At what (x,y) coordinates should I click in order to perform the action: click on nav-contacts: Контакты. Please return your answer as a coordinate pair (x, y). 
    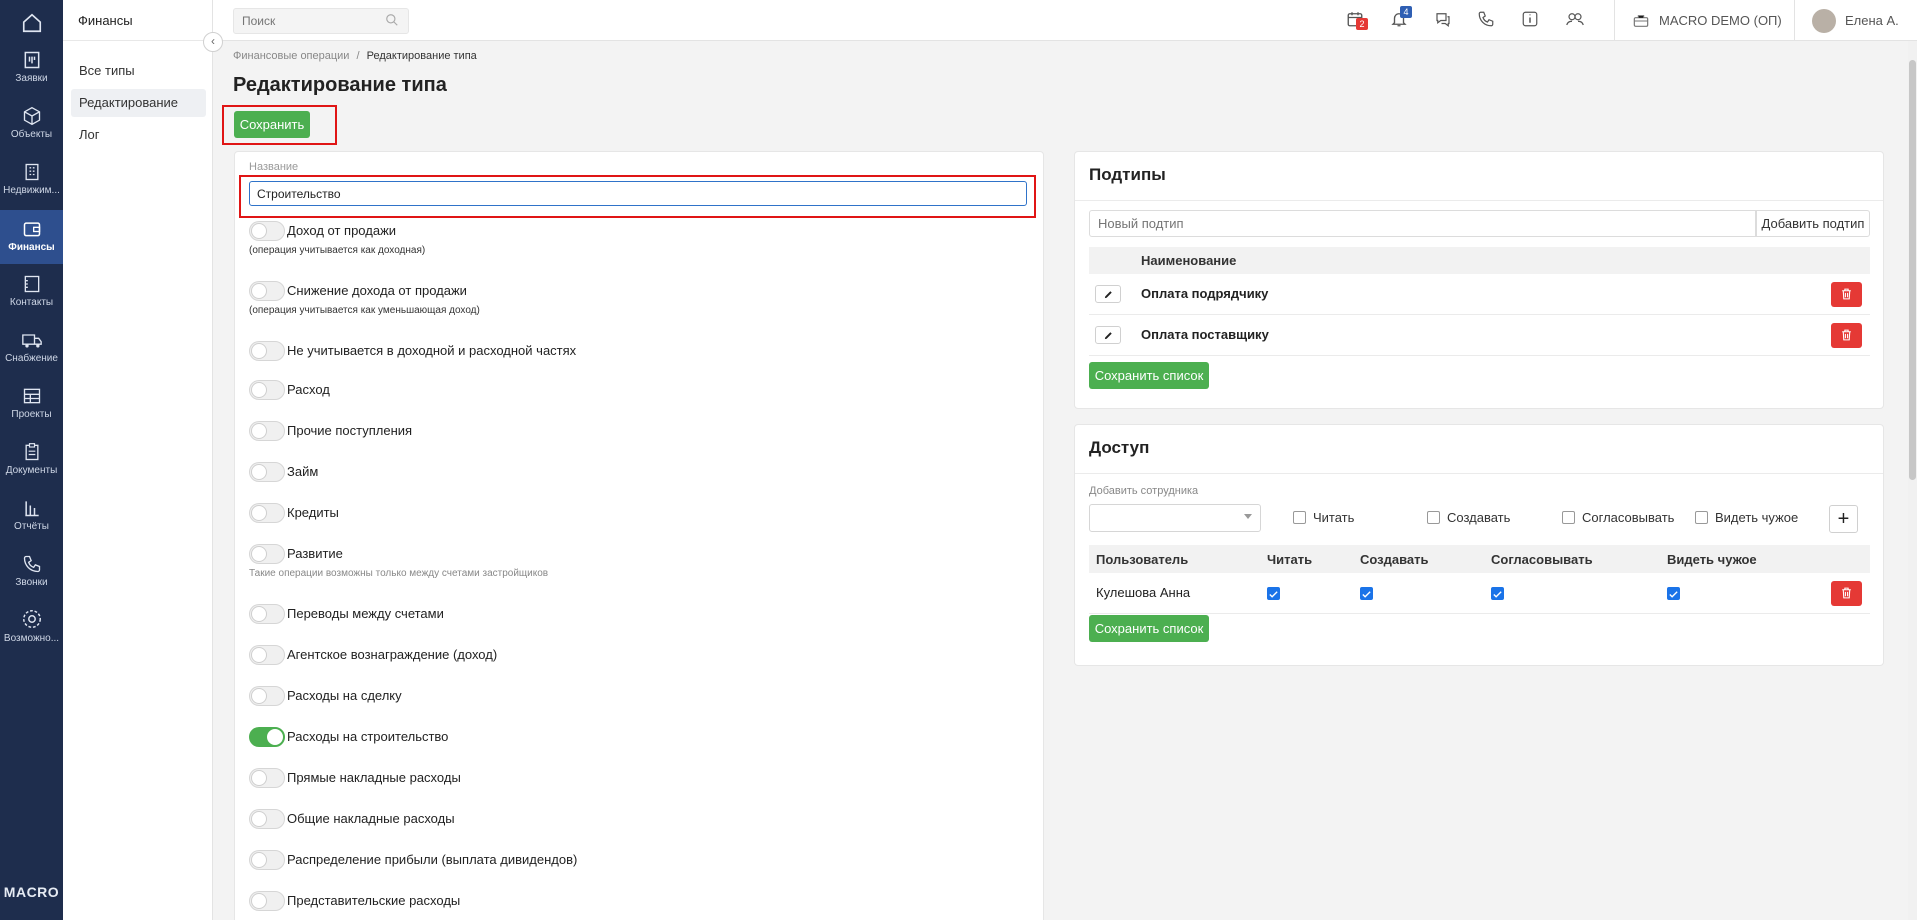
    Looking at the image, I should click on (31, 292).